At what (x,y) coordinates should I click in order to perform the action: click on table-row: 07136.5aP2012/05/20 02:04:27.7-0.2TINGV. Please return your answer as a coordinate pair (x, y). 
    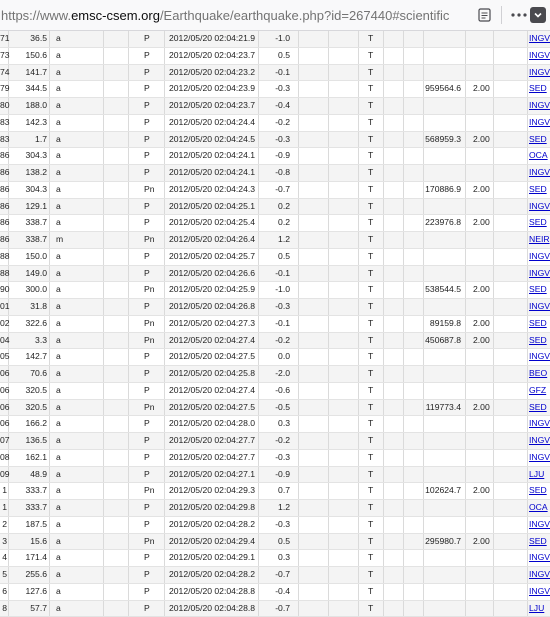
    Looking at the image, I should click on (275, 441).